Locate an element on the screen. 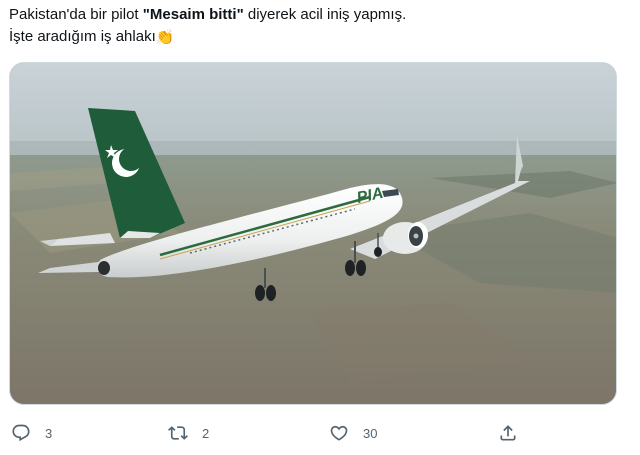 The image size is (640, 455). like-button: 30 is located at coordinates (353, 433).